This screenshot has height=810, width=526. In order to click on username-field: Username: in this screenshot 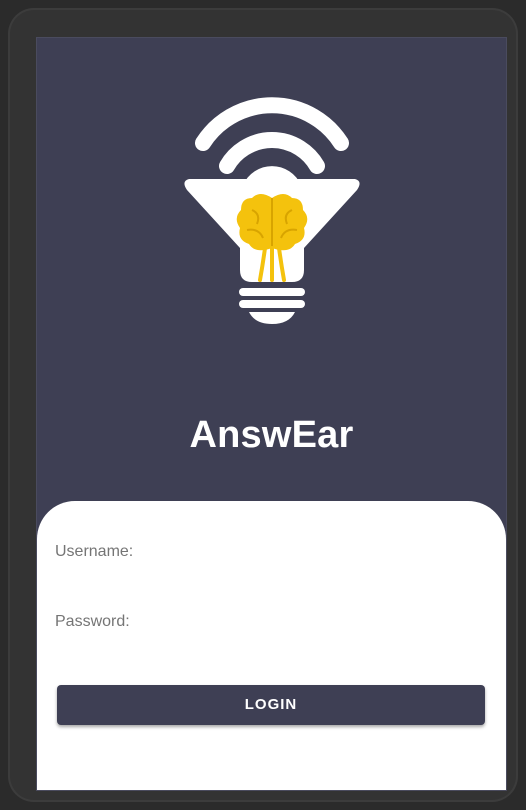, I will do `click(272, 565)`.